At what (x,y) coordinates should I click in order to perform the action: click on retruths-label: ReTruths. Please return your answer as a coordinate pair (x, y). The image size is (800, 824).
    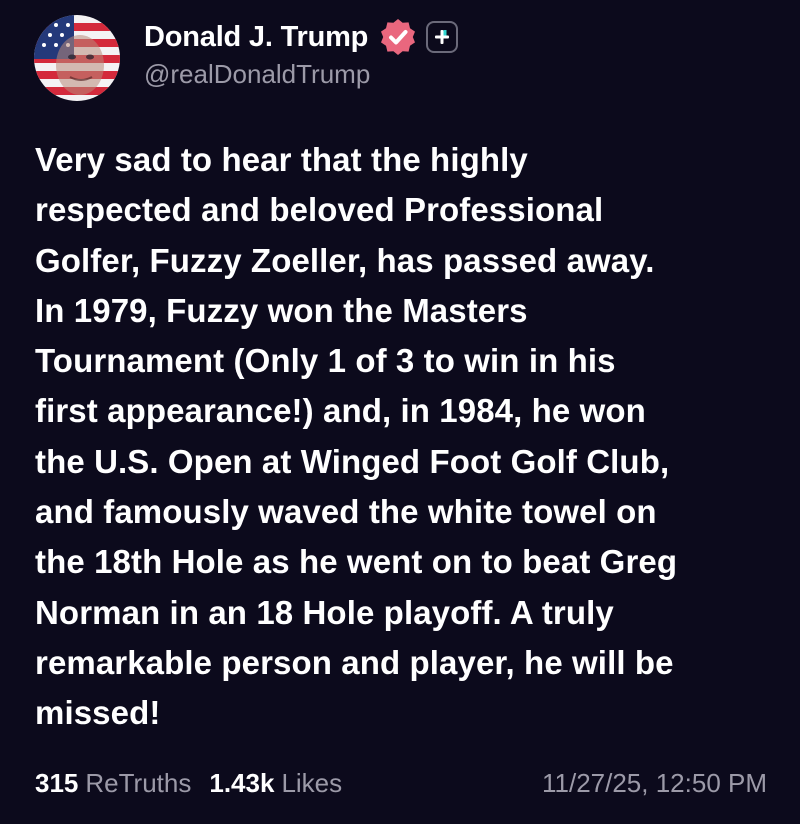
    Looking at the image, I should click on (138, 783).